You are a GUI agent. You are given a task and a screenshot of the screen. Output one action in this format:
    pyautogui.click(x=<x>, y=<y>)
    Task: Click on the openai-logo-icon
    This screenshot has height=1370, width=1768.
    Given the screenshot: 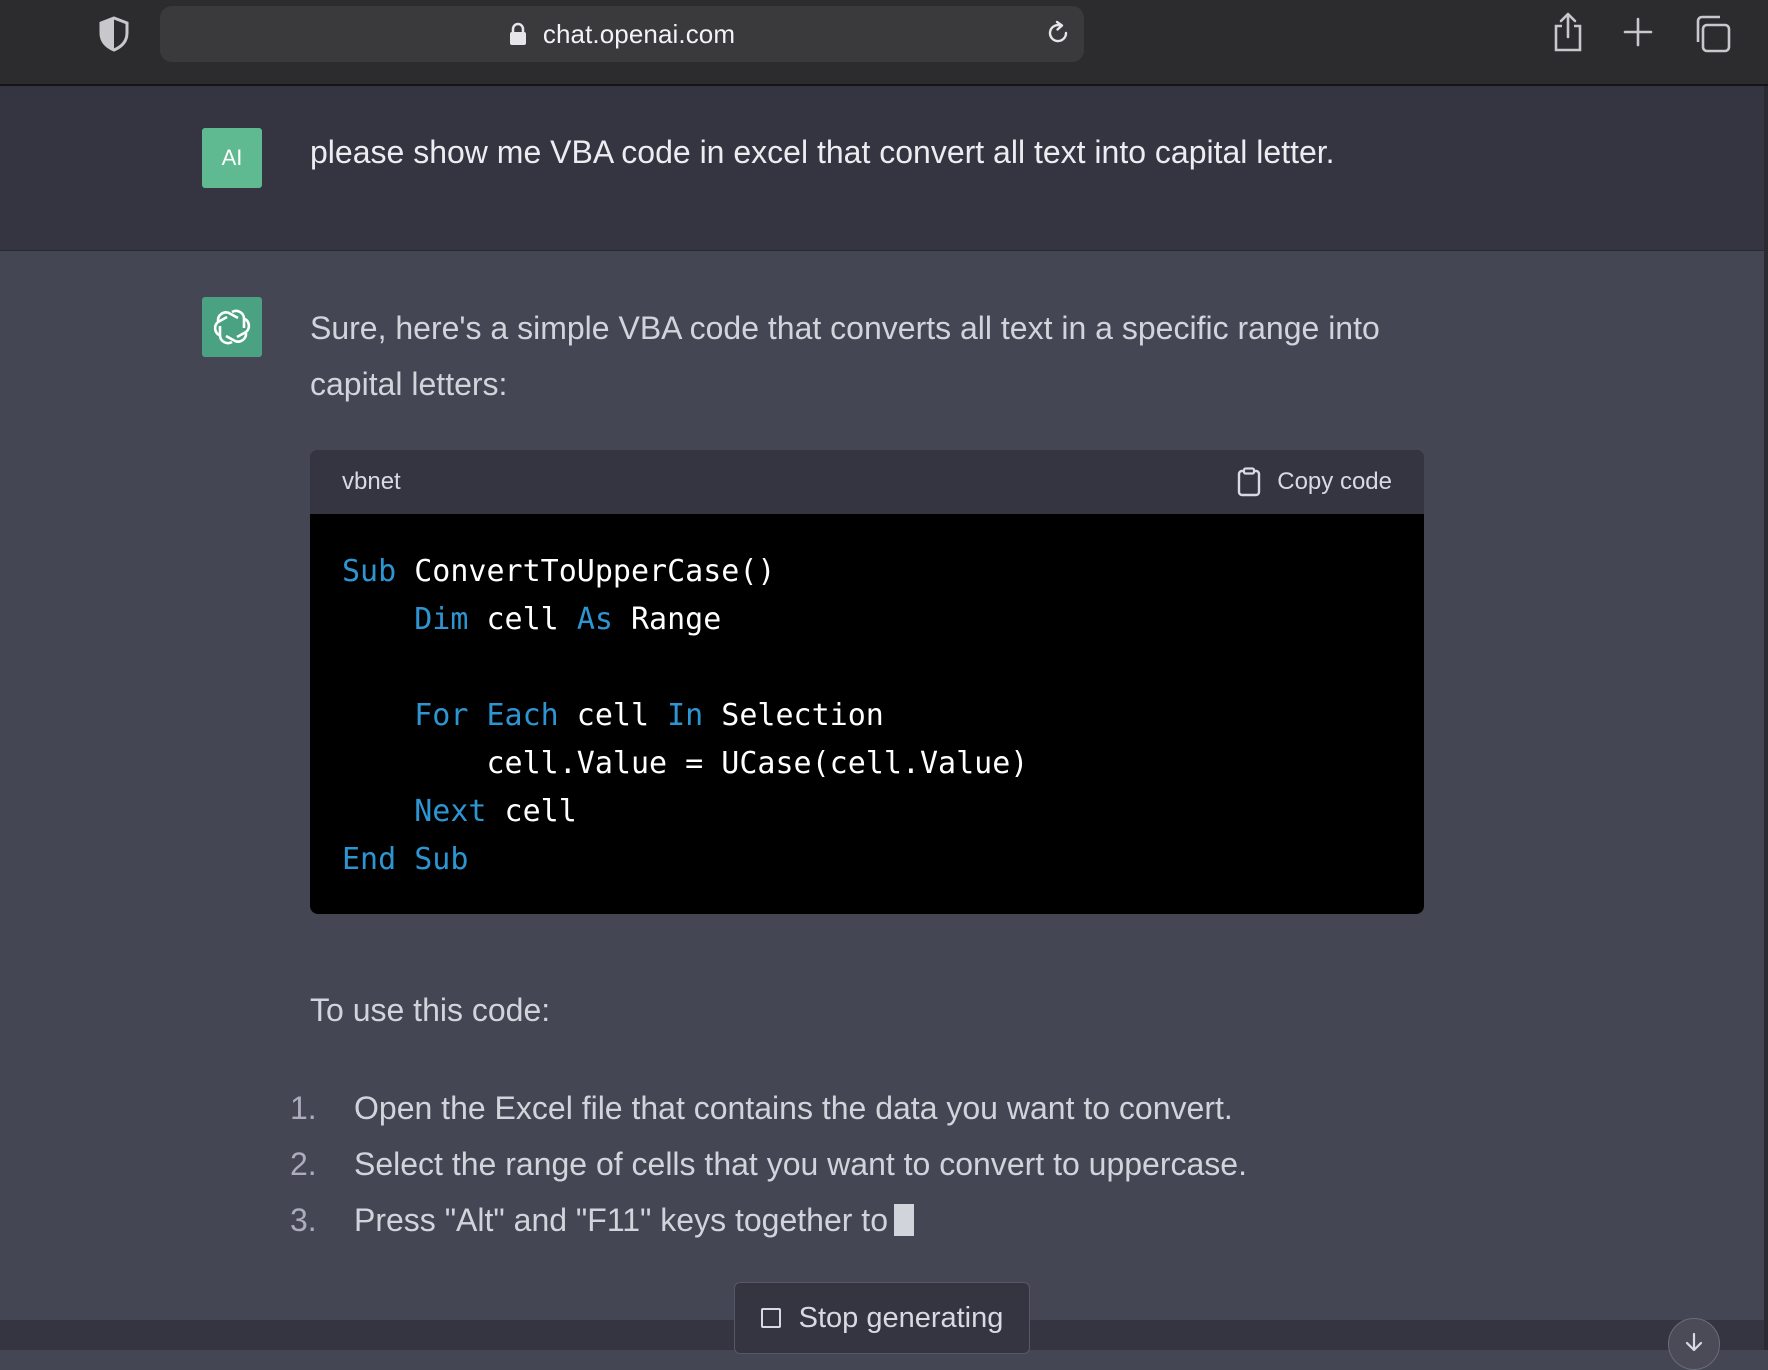 What is the action you would take?
    pyautogui.click(x=232, y=327)
    